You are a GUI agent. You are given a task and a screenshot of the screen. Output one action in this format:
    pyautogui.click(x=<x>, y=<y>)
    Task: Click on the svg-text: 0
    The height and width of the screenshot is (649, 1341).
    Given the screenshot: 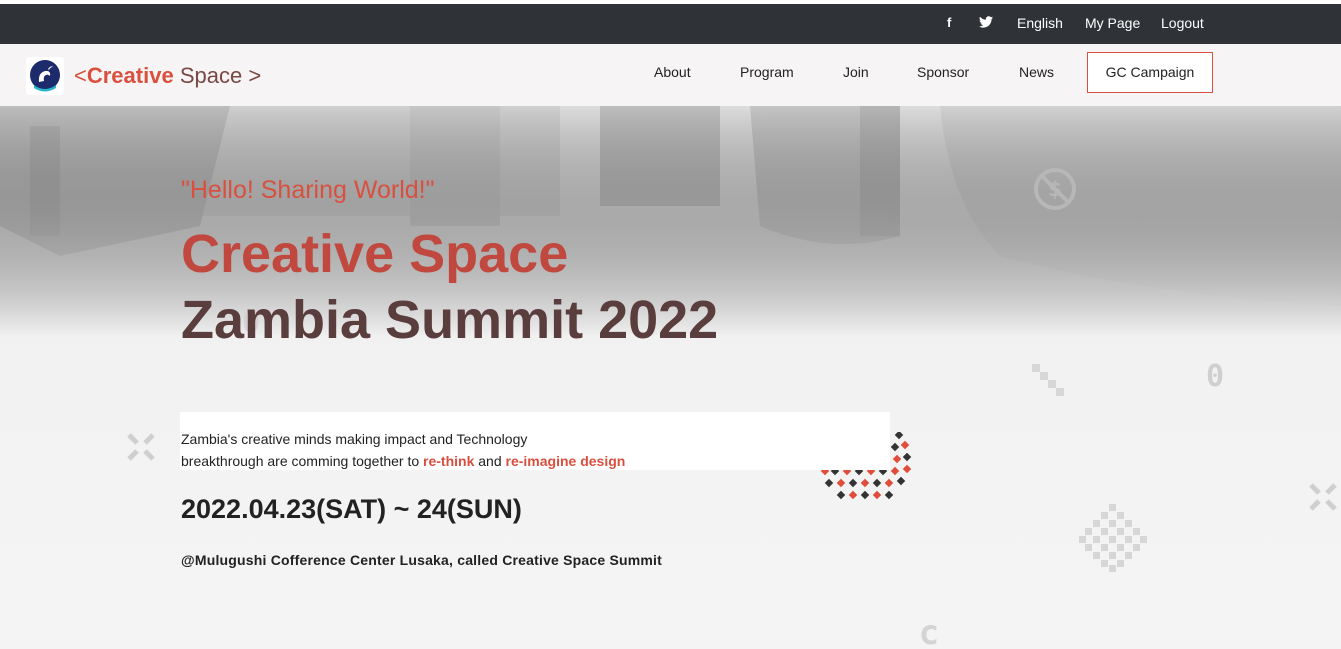 What is the action you would take?
    pyautogui.click(x=1215, y=375)
    